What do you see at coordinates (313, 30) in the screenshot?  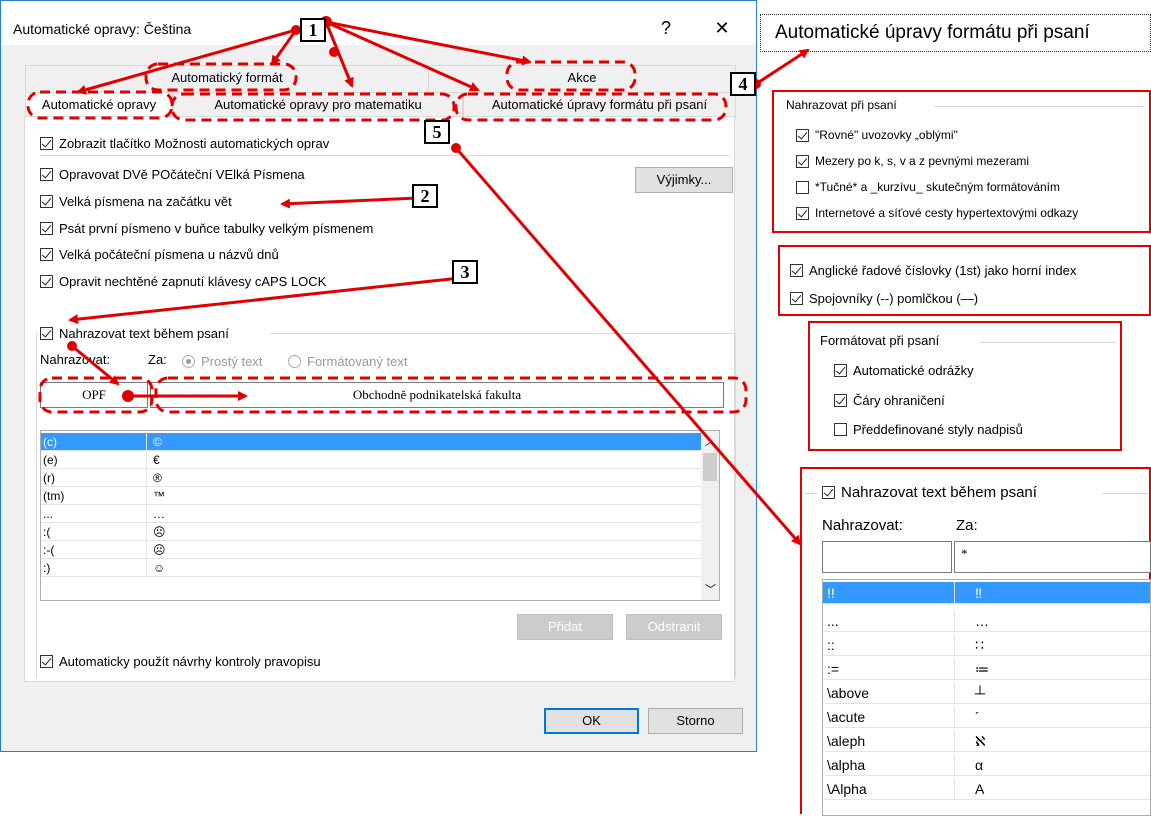 I see `annotation-label-1: 1` at bounding box center [313, 30].